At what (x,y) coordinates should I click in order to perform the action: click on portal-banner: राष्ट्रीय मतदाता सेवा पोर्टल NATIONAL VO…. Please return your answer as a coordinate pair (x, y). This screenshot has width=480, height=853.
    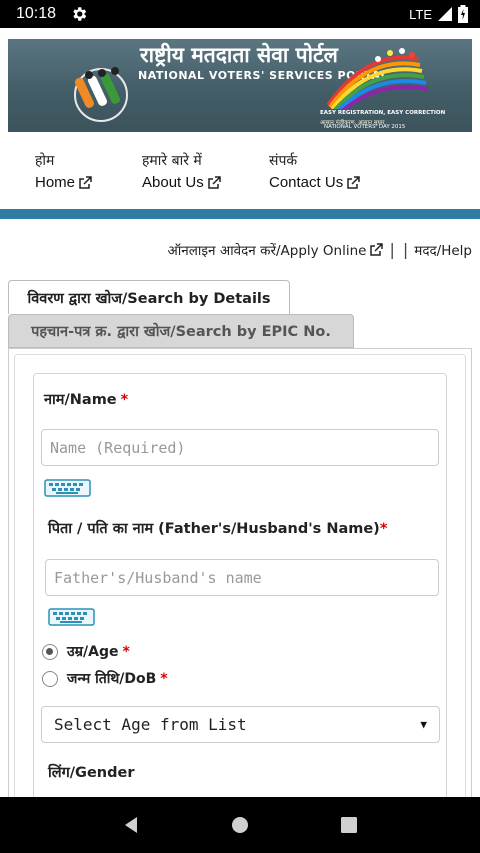
    Looking at the image, I should click on (240, 85).